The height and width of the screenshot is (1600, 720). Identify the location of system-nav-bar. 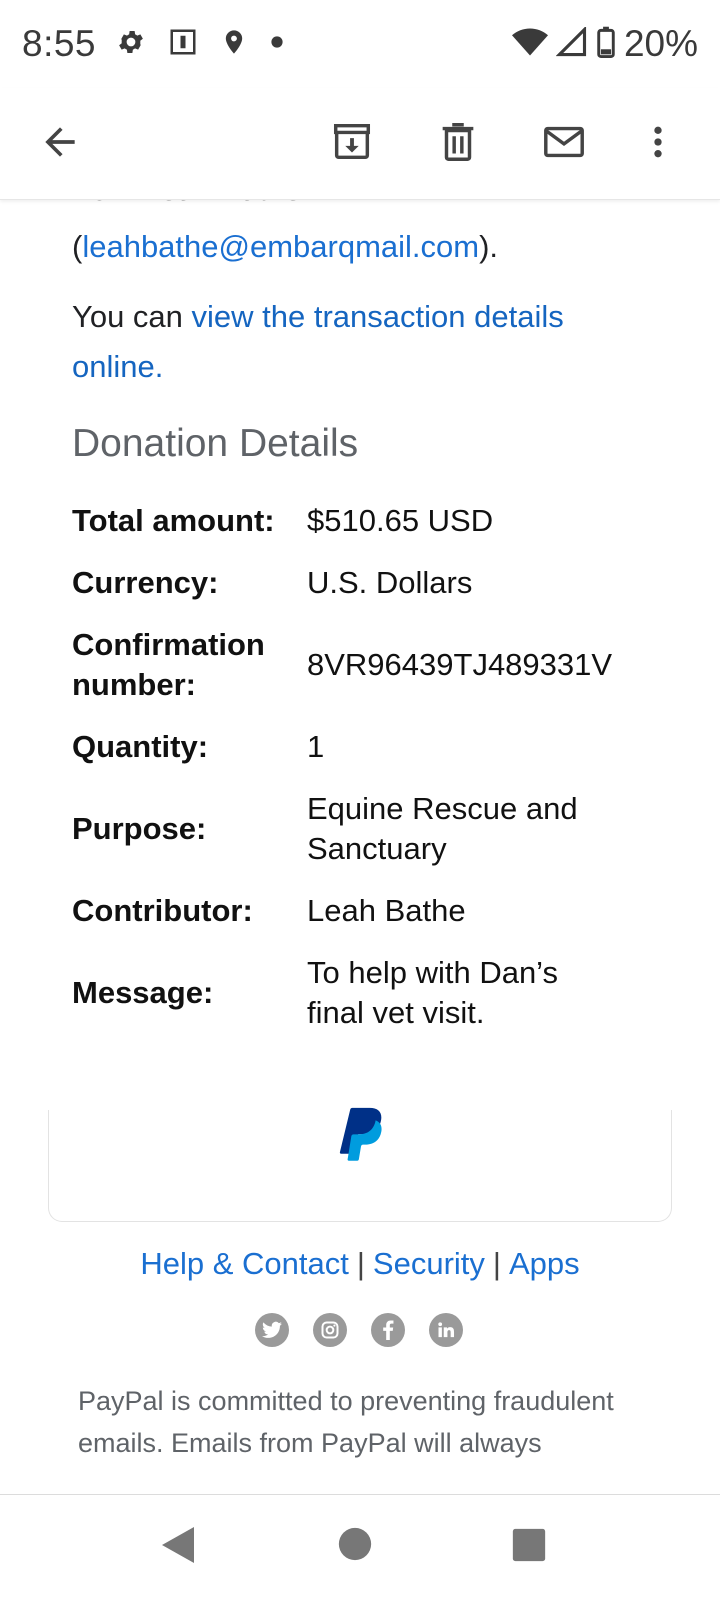
(360, 1547).